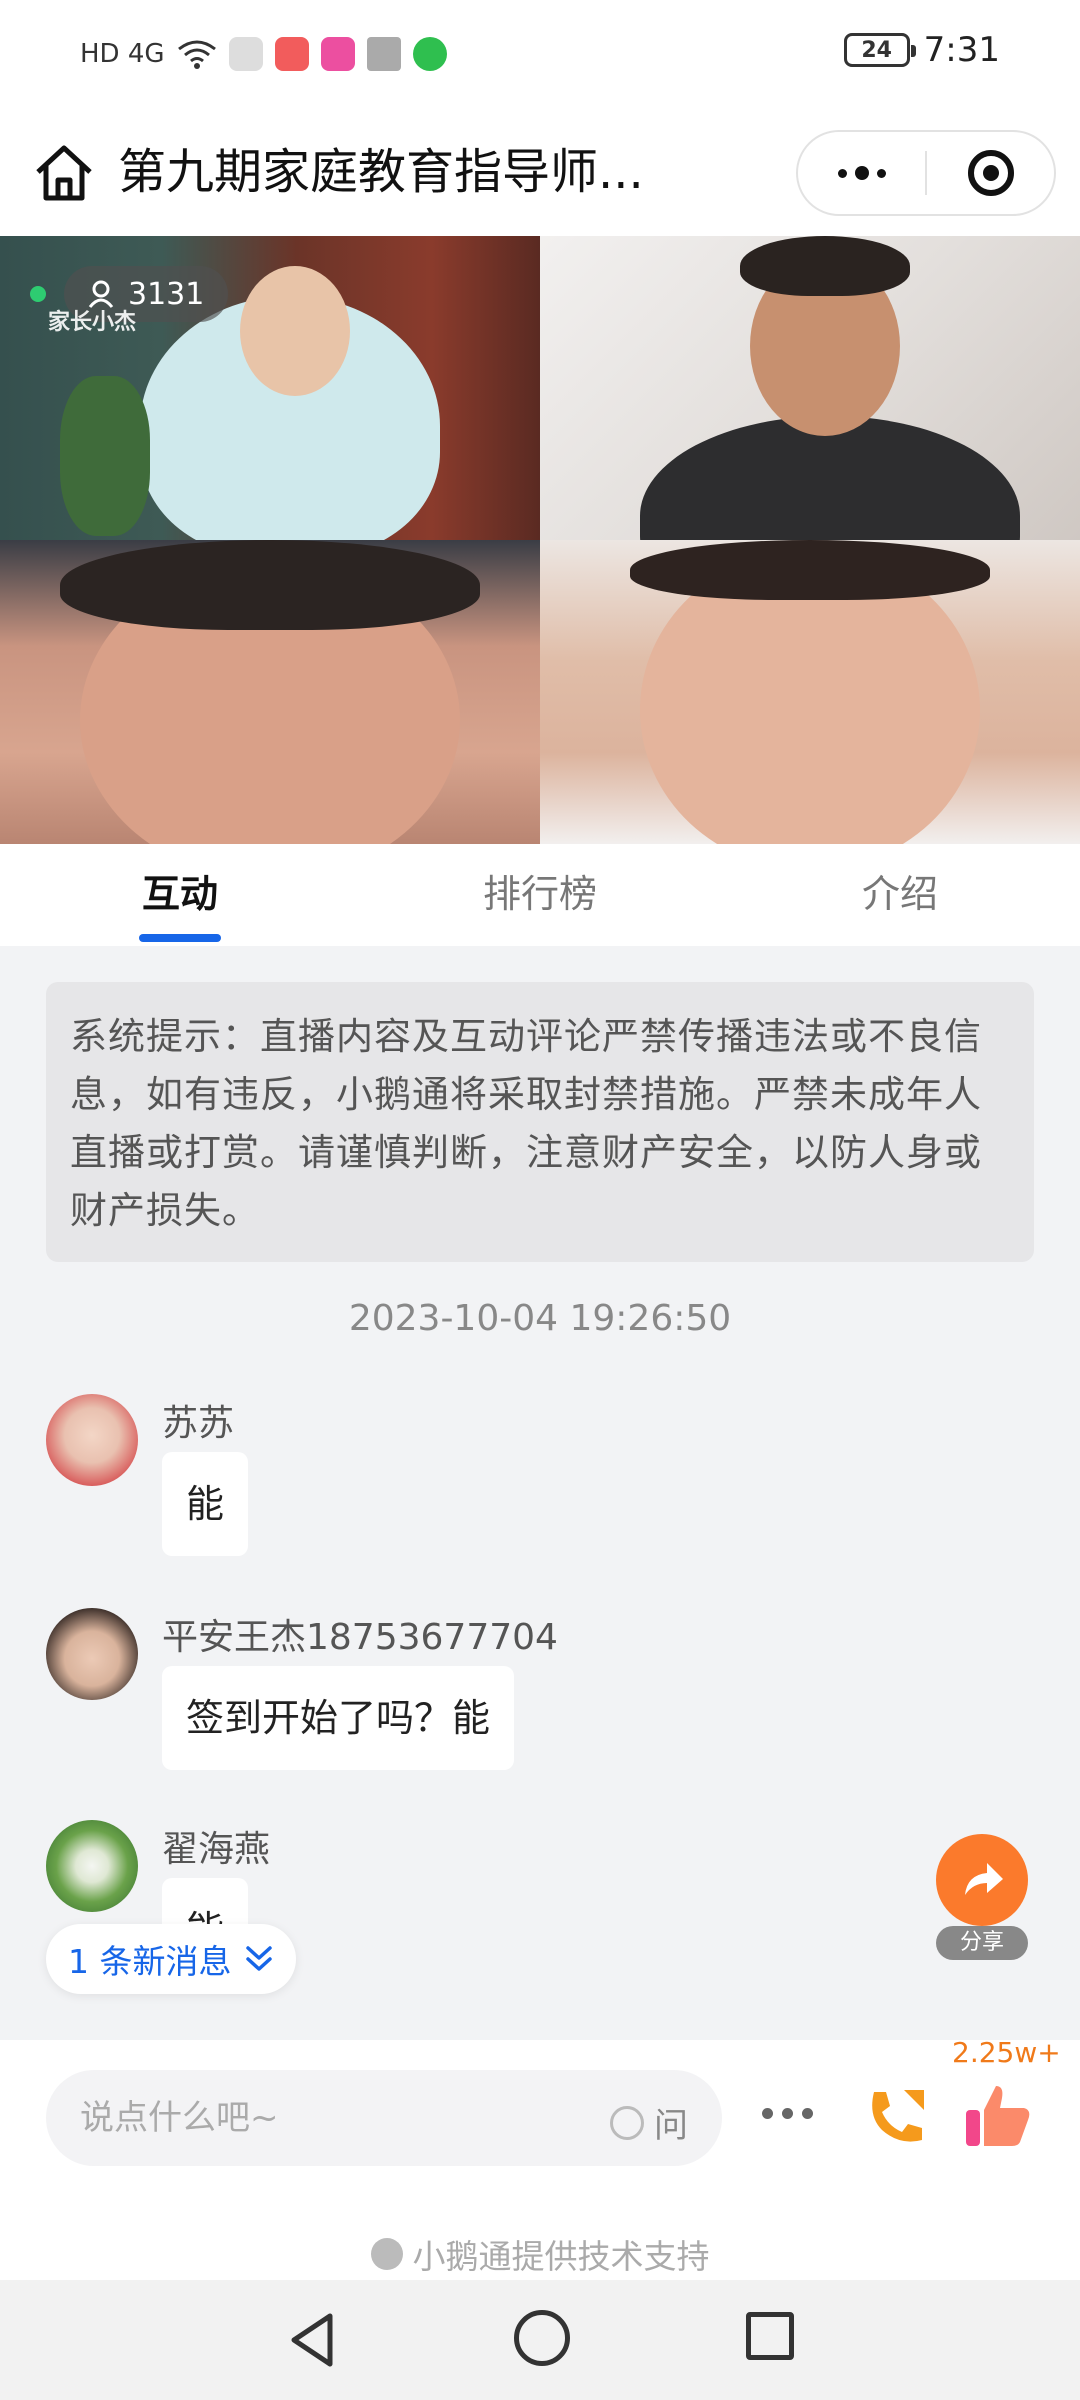 Image resolution: width=1080 pixels, height=2400 pixels. Describe the element at coordinates (92, 322) in the screenshot. I see `host-watermark: 家长小杰` at that location.